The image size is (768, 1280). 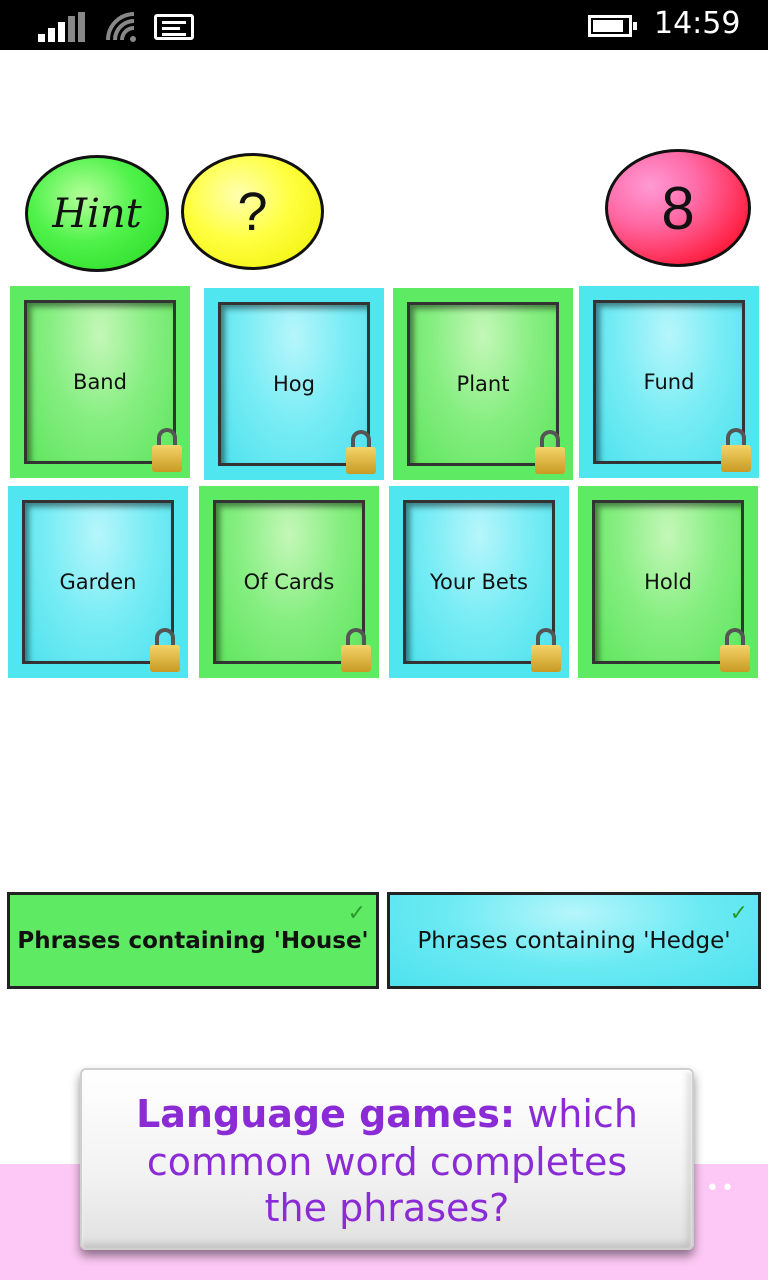 I want to click on tile-label: Hold, so click(x=668, y=582).